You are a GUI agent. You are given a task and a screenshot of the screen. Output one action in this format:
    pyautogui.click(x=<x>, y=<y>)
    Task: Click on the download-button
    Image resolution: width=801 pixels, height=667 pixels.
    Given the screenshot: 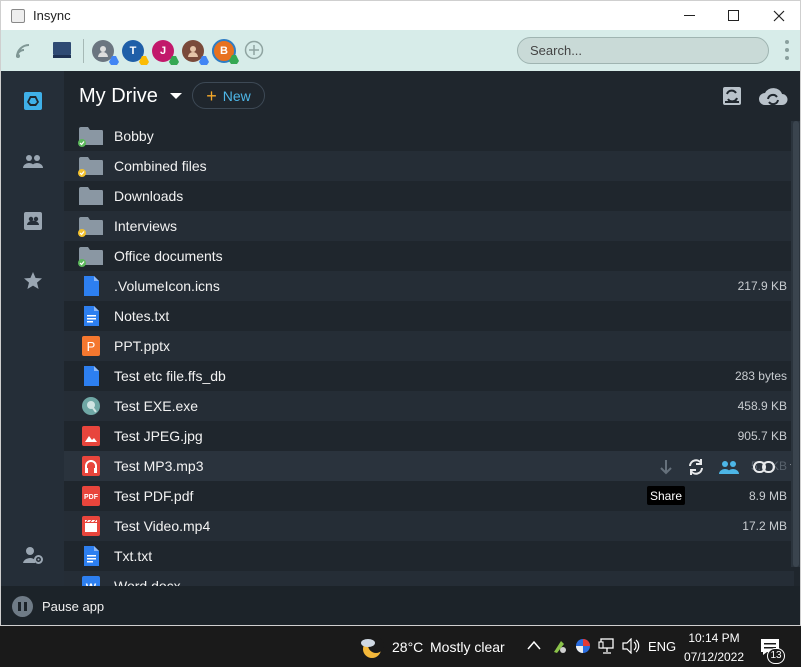 What is the action you would take?
    pyautogui.click(x=666, y=467)
    